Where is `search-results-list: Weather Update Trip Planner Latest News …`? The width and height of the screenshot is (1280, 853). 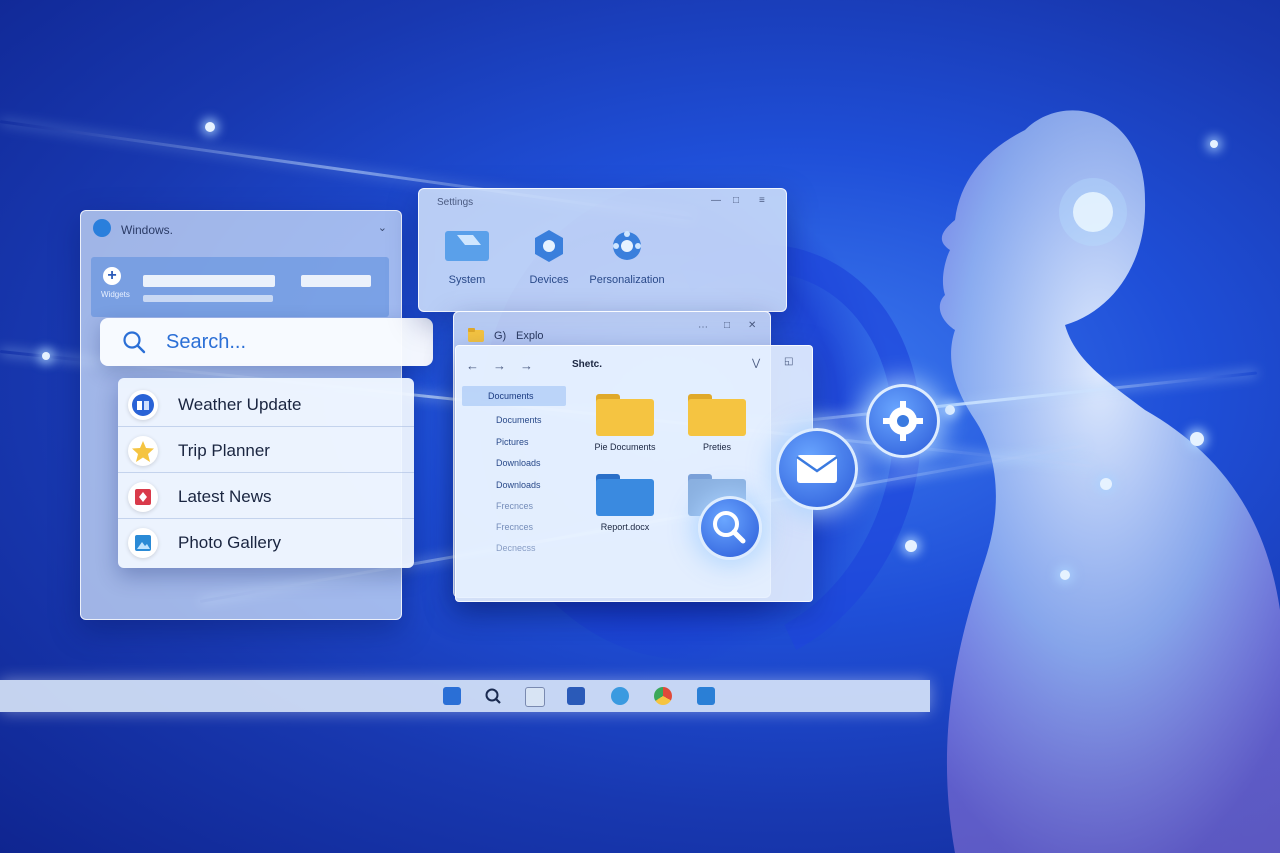 search-results-list: Weather Update Trip Planner Latest News … is located at coordinates (266, 473).